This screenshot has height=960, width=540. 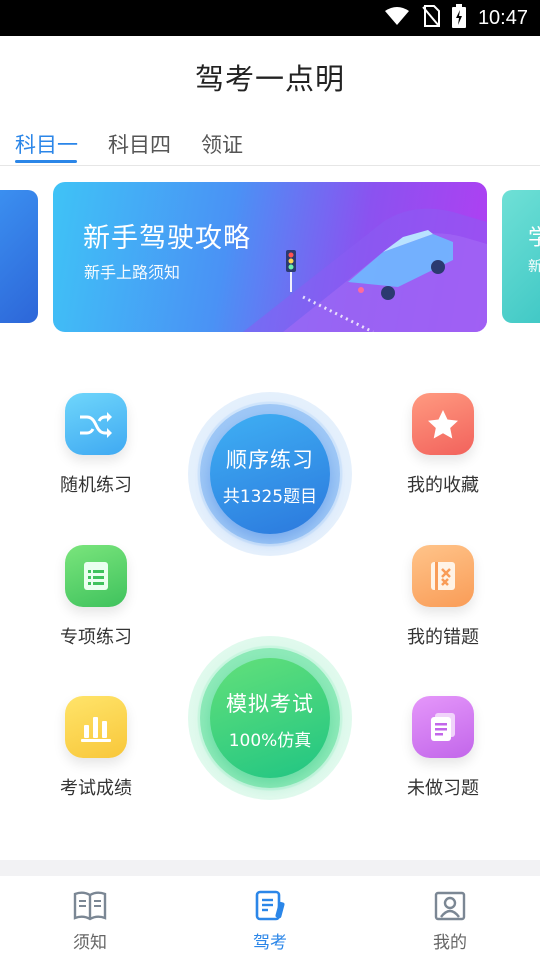 I want to click on banner-illustration, so click(x=365, y=270).